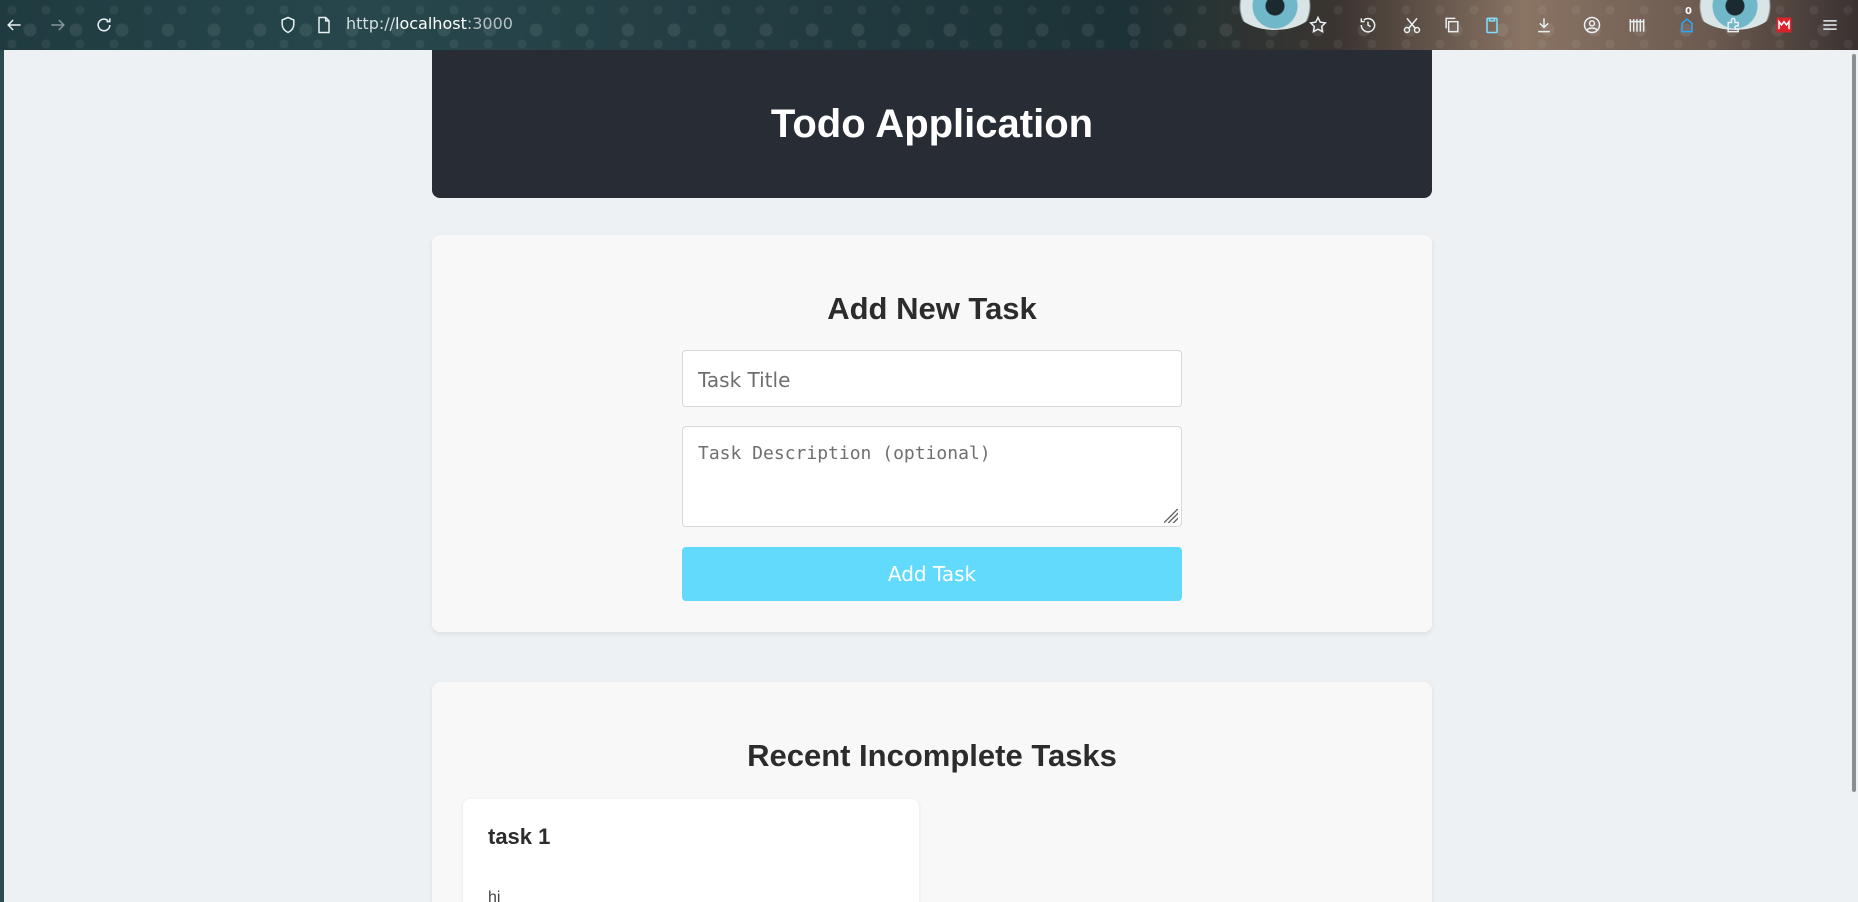 The image size is (1858, 902). What do you see at coordinates (324, 25) in the screenshot?
I see `page-icon` at bounding box center [324, 25].